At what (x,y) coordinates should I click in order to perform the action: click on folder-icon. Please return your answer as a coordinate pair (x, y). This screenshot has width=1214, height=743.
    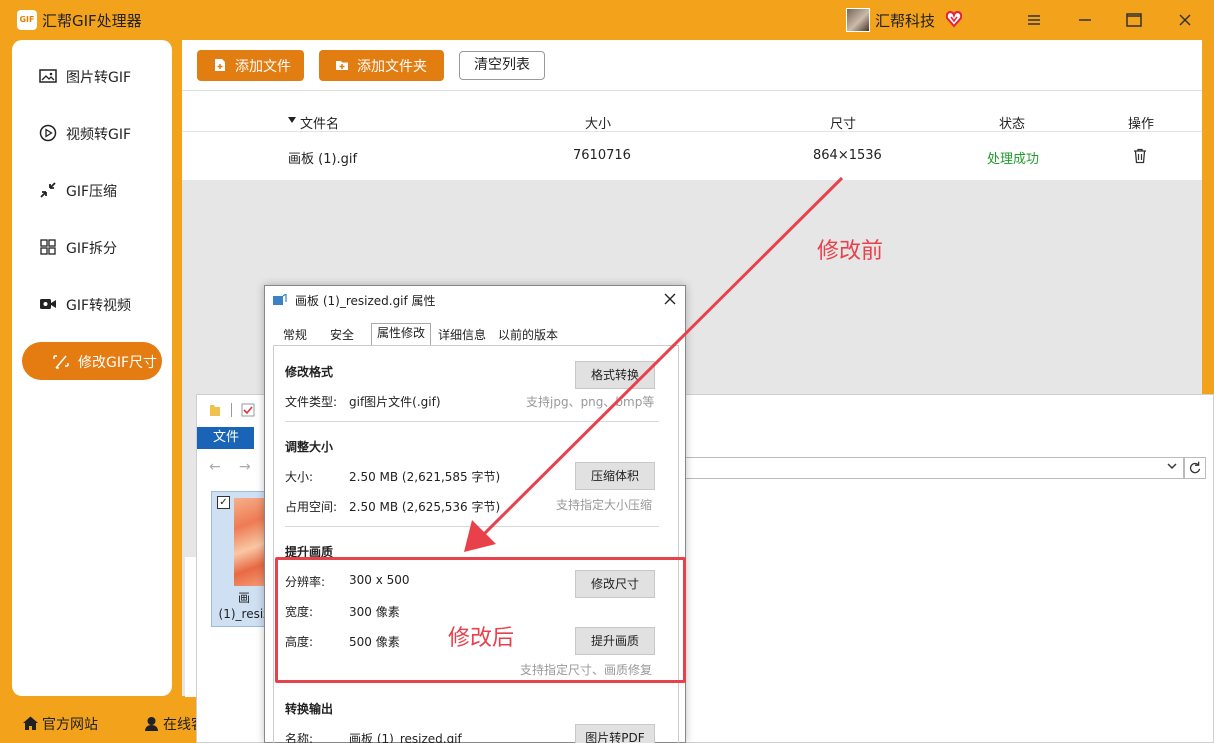
    Looking at the image, I should click on (215, 410).